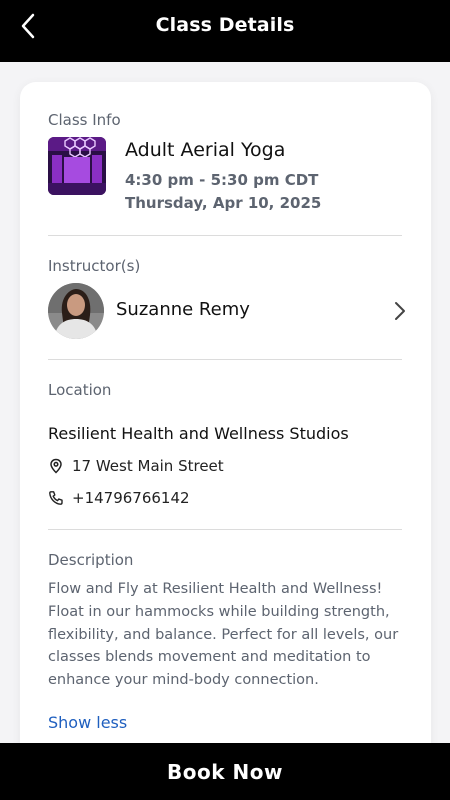  Describe the element at coordinates (56, 498) in the screenshot. I see `phone-icon` at that location.